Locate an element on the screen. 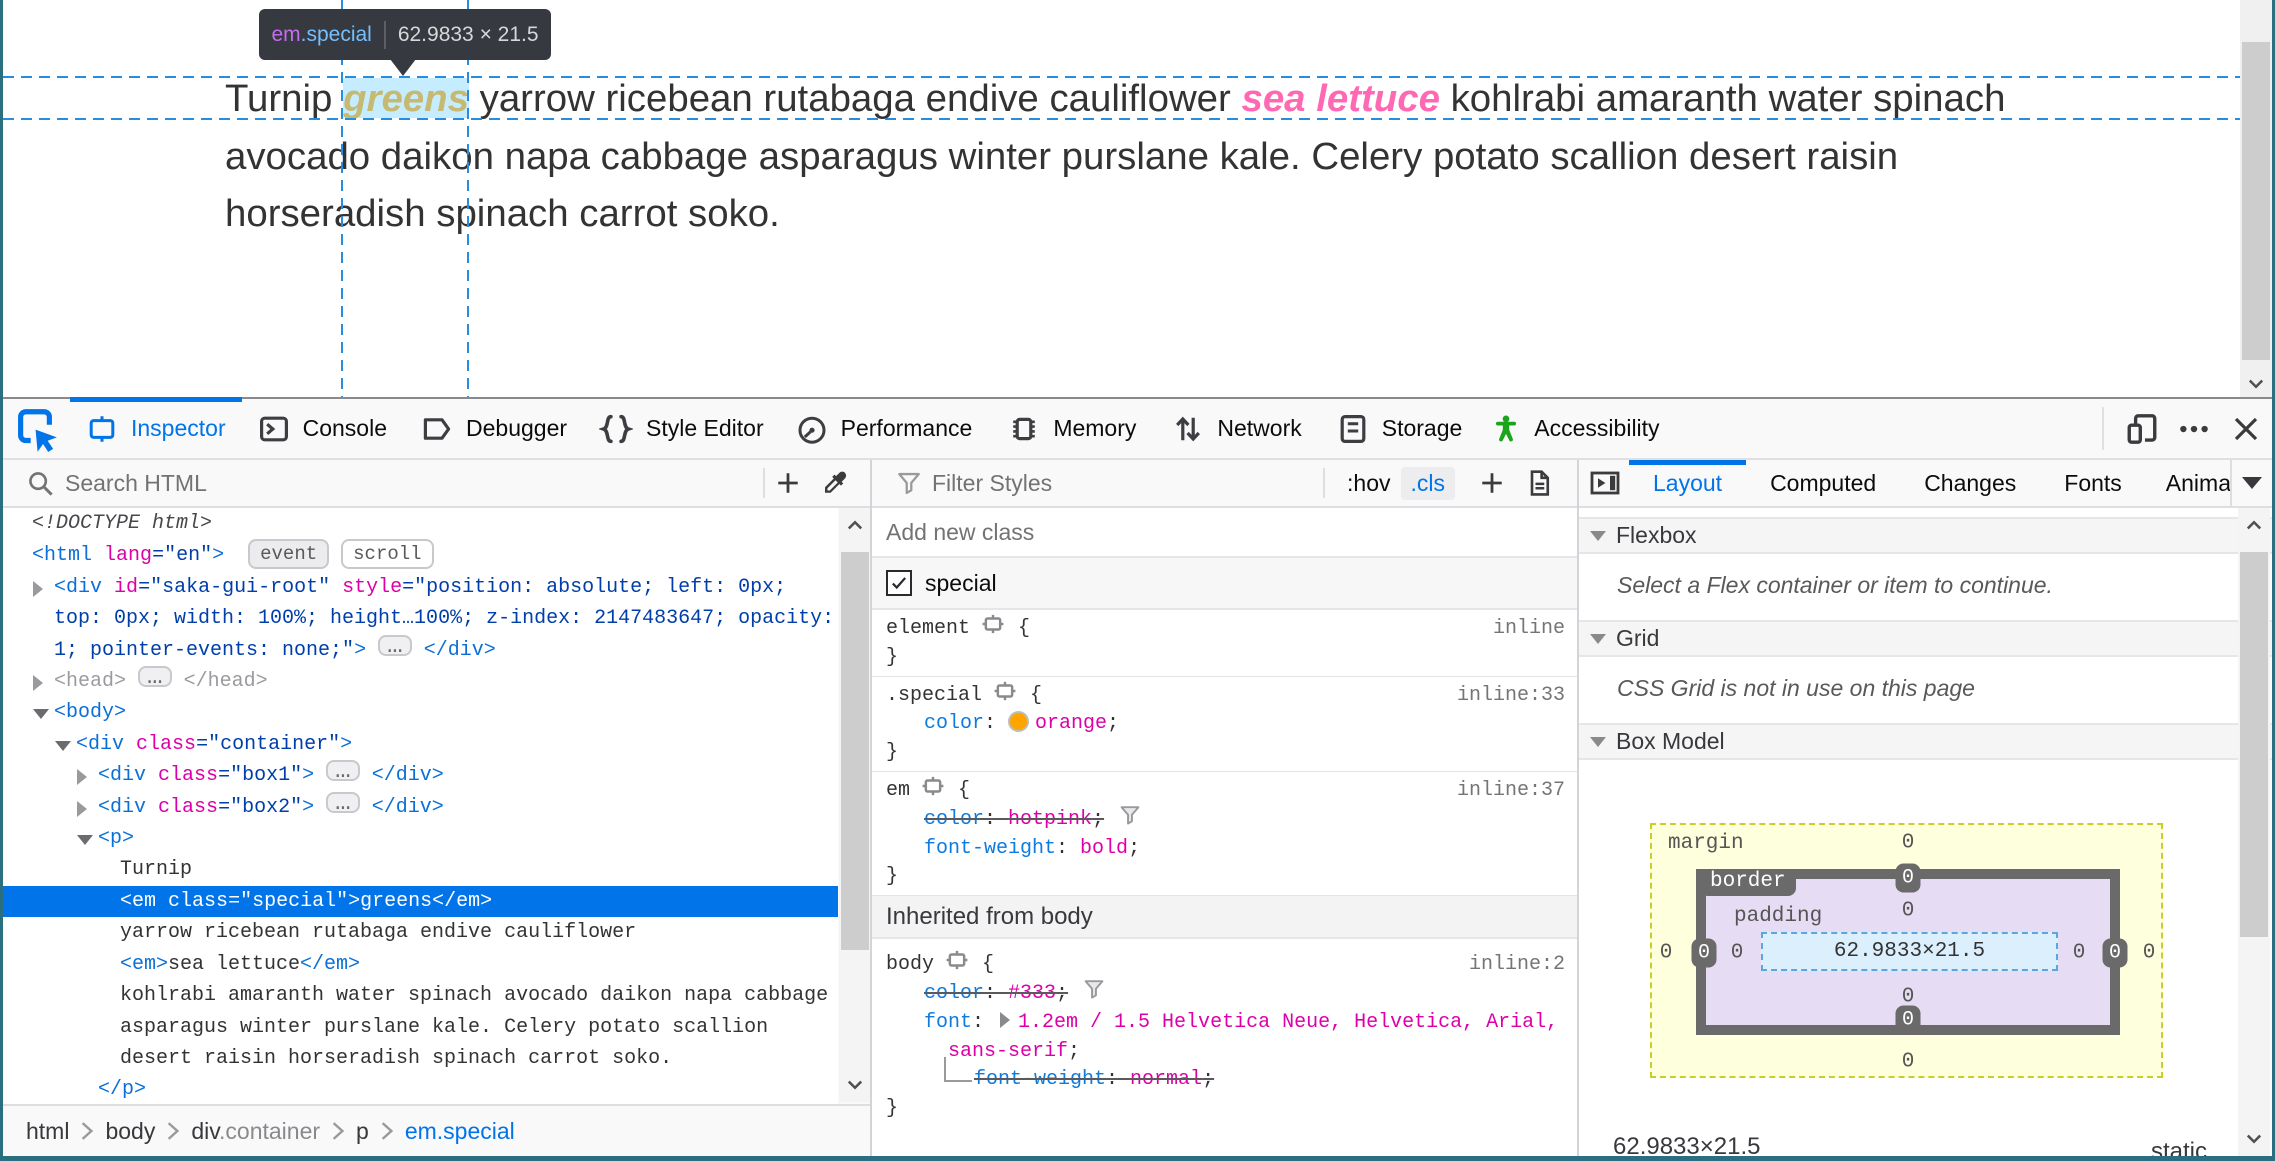  sidebar-scrollbar-up-arrow is located at coordinates (2254, 525).